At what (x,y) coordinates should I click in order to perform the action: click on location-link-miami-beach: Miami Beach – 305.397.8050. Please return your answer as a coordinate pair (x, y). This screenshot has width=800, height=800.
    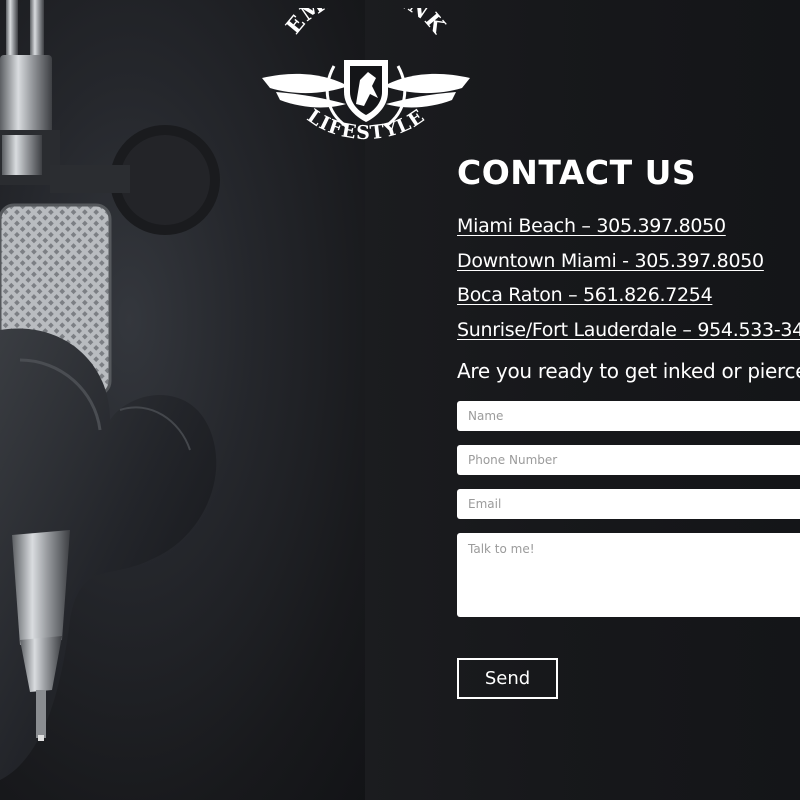
    Looking at the image, I should click on (591, 226).